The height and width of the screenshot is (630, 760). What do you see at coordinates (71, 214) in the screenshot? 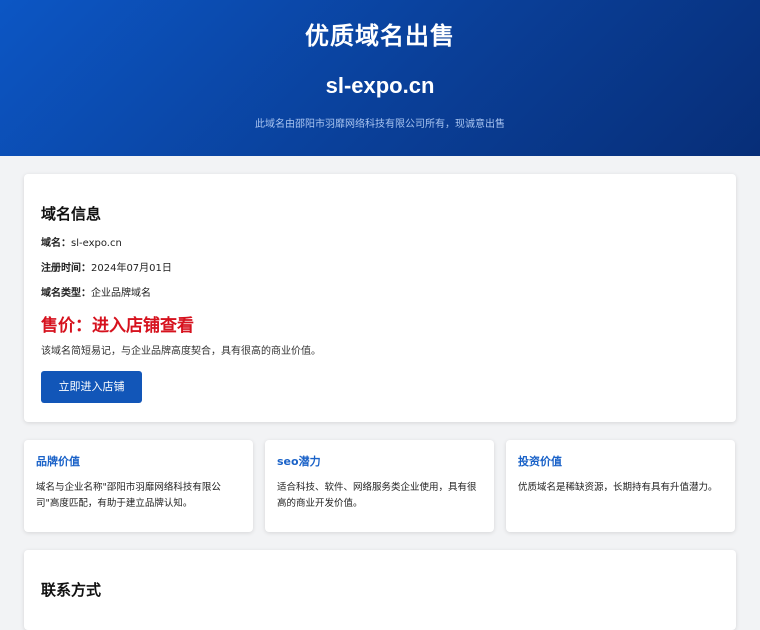
I see `domain-info-heading: 域名信息` at bounding box center [71, 214].